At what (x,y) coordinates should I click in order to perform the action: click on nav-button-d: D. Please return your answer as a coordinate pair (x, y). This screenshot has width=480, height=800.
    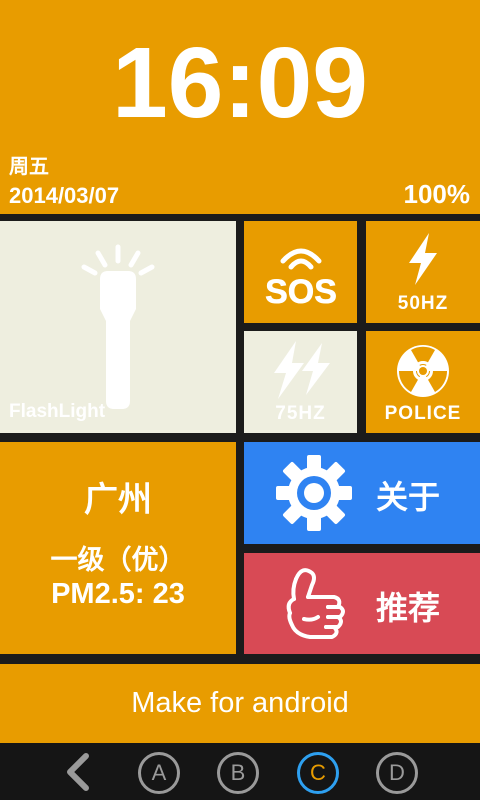
    Looking at the image, I should click on (397, 773).